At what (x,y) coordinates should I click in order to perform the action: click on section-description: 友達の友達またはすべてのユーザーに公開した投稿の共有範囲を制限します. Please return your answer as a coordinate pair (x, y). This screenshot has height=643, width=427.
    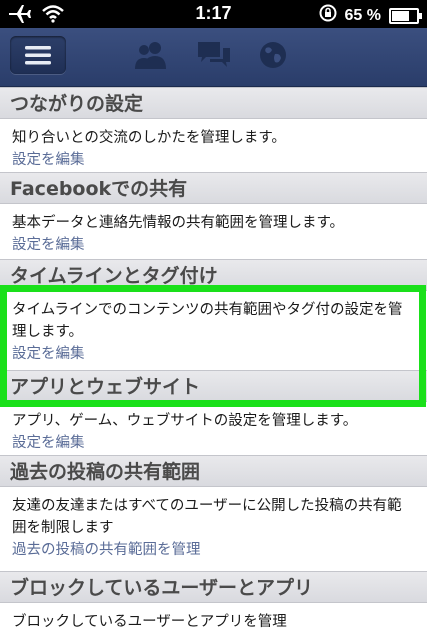
    Looking at the image, I should click on (207, 517).